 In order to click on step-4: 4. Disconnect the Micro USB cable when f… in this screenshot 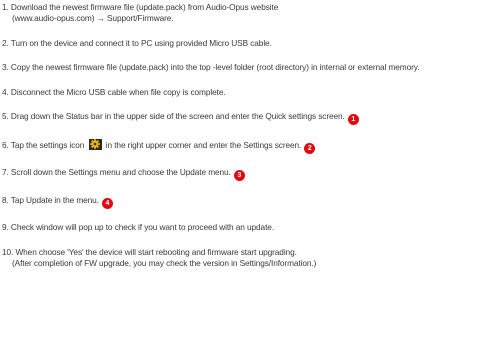, I will do `click(244, 92)`.